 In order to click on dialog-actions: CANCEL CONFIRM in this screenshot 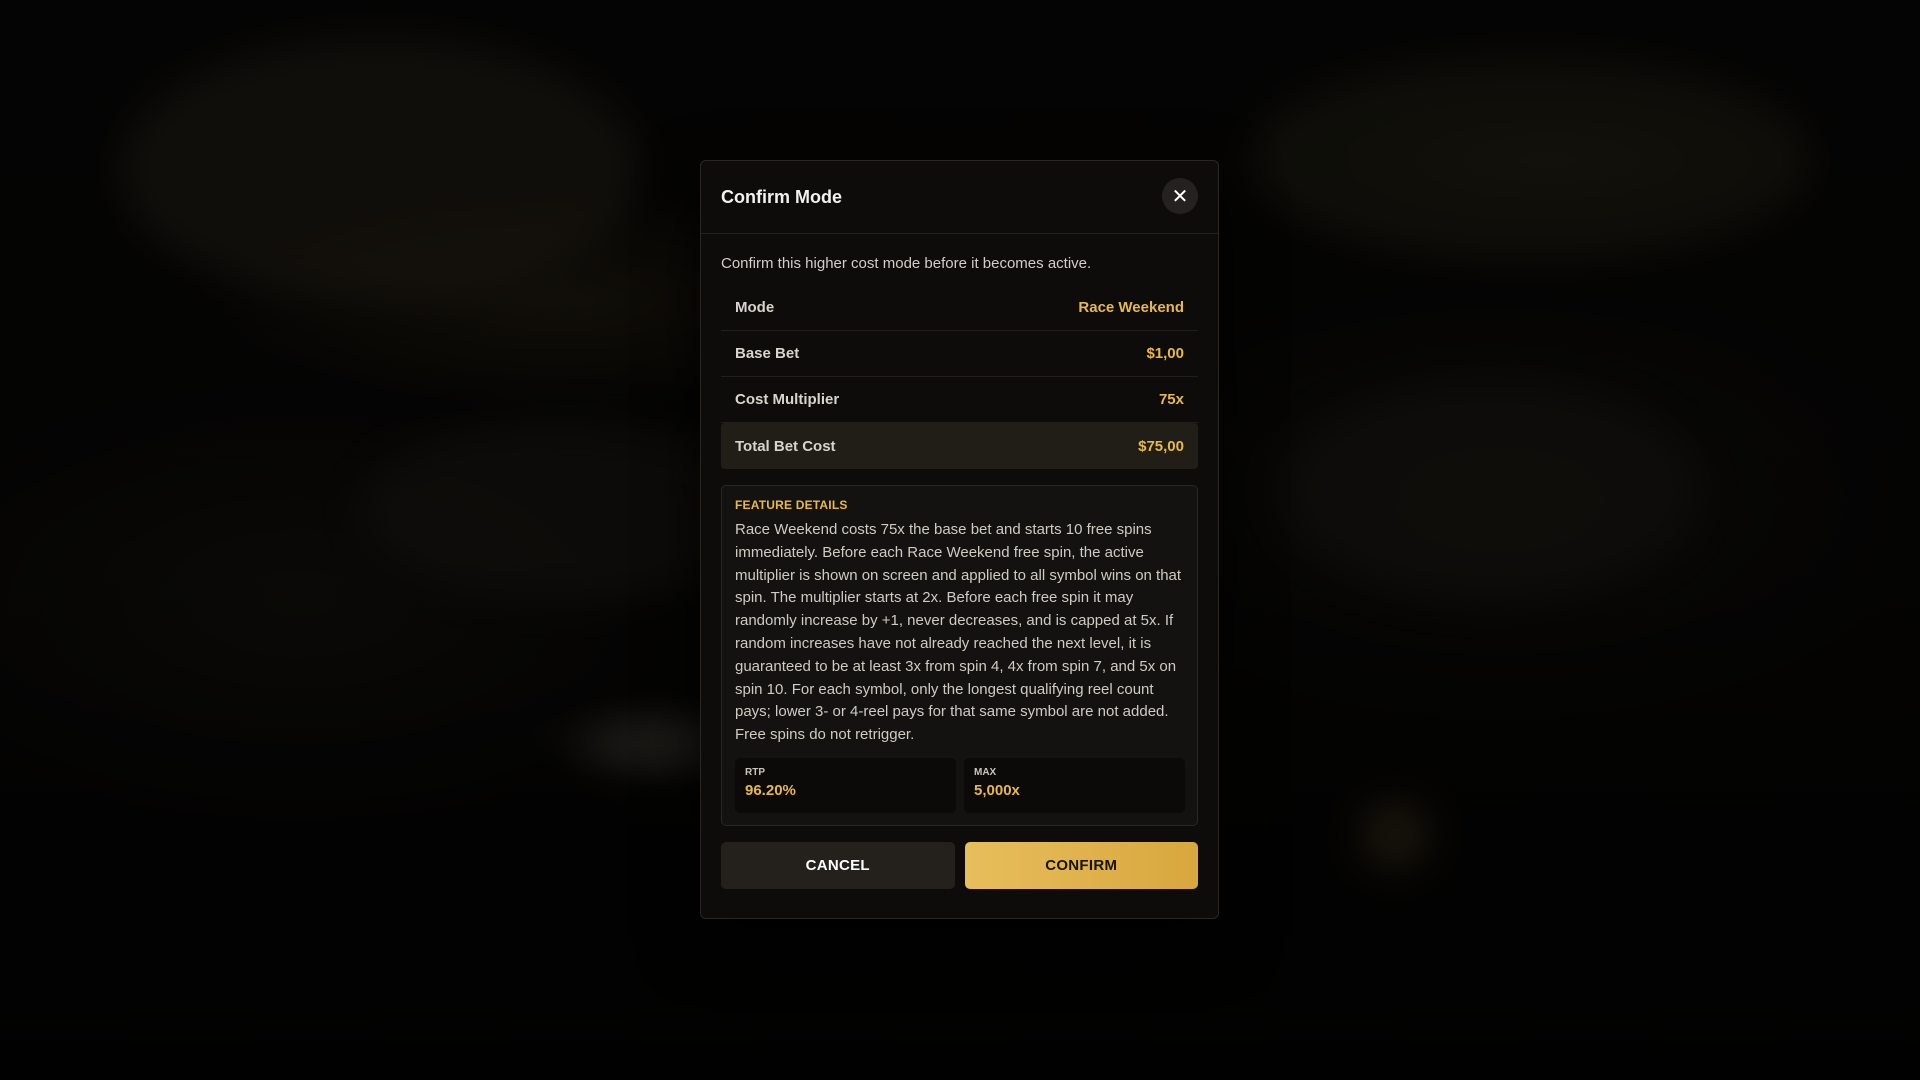, I will do `click(959, 865)`.